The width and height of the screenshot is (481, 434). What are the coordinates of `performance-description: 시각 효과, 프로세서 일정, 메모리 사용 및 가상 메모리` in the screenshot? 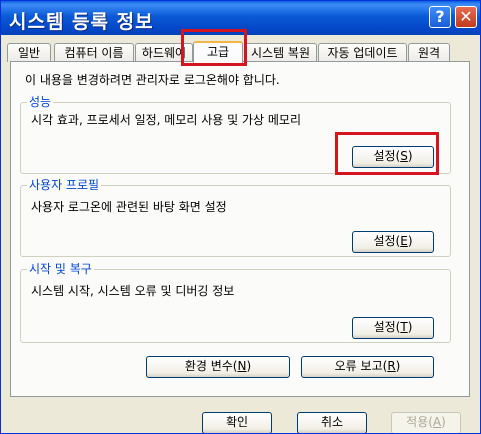 It's located at (166, 120).